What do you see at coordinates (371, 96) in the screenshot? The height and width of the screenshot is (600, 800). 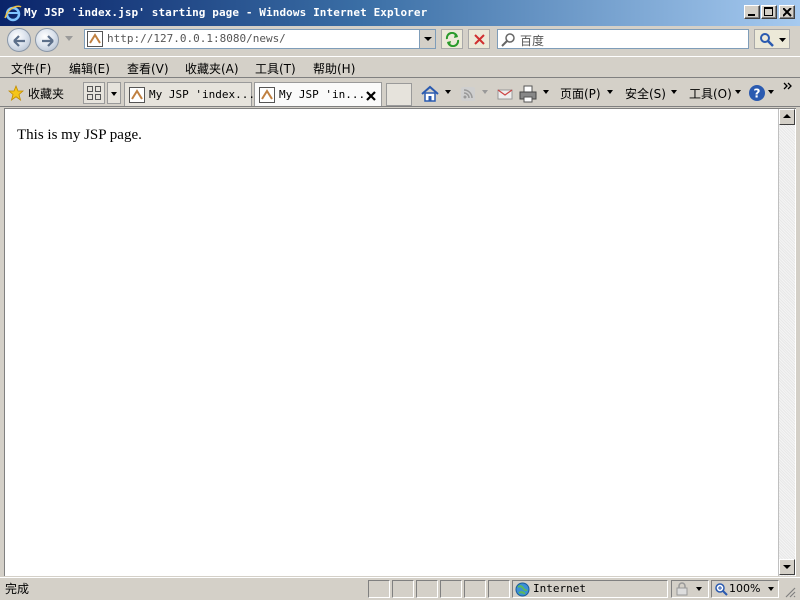 I see `close-tab-icon` at bounding box center [371, 96].